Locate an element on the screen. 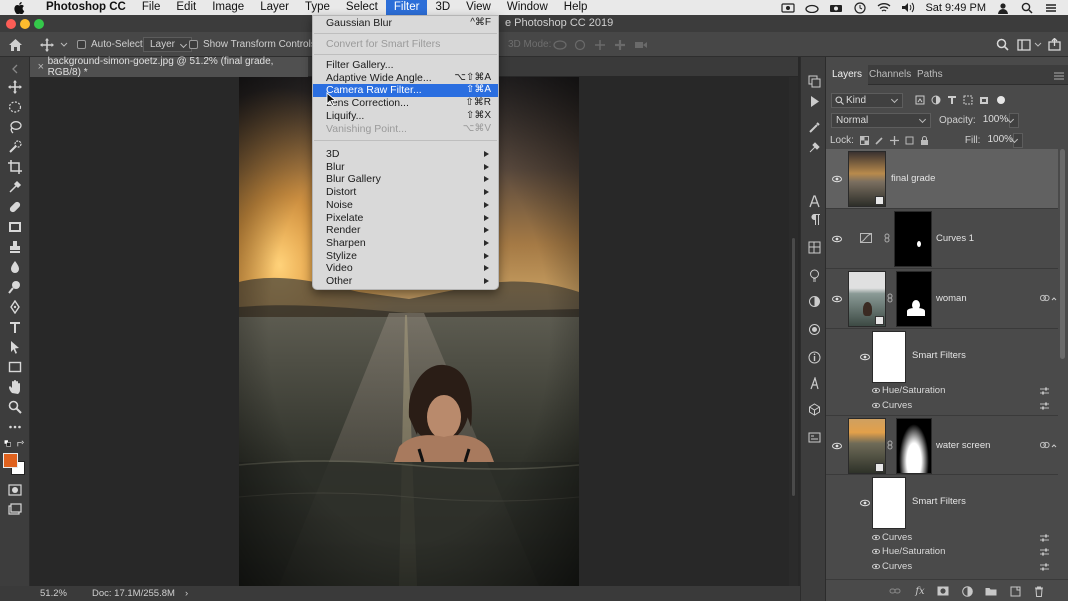 Image resolution: width=1068 pixels, height=601 pixels. new-layer-icon is located at coordinates (1015, 591).